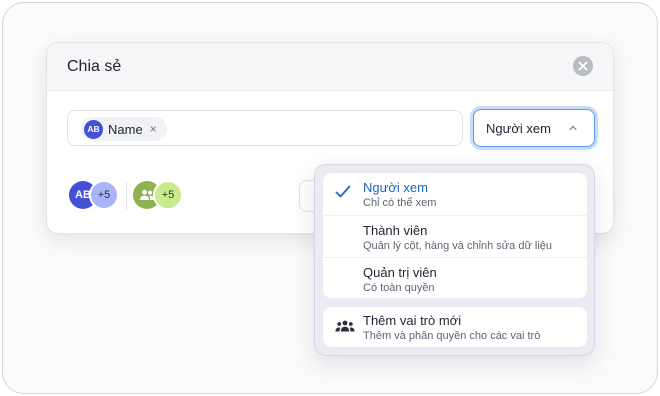 The image size is (660, 396). I want to click on role-option-viewer: Người xem Chỉ có thể xem, so click(455, 194).